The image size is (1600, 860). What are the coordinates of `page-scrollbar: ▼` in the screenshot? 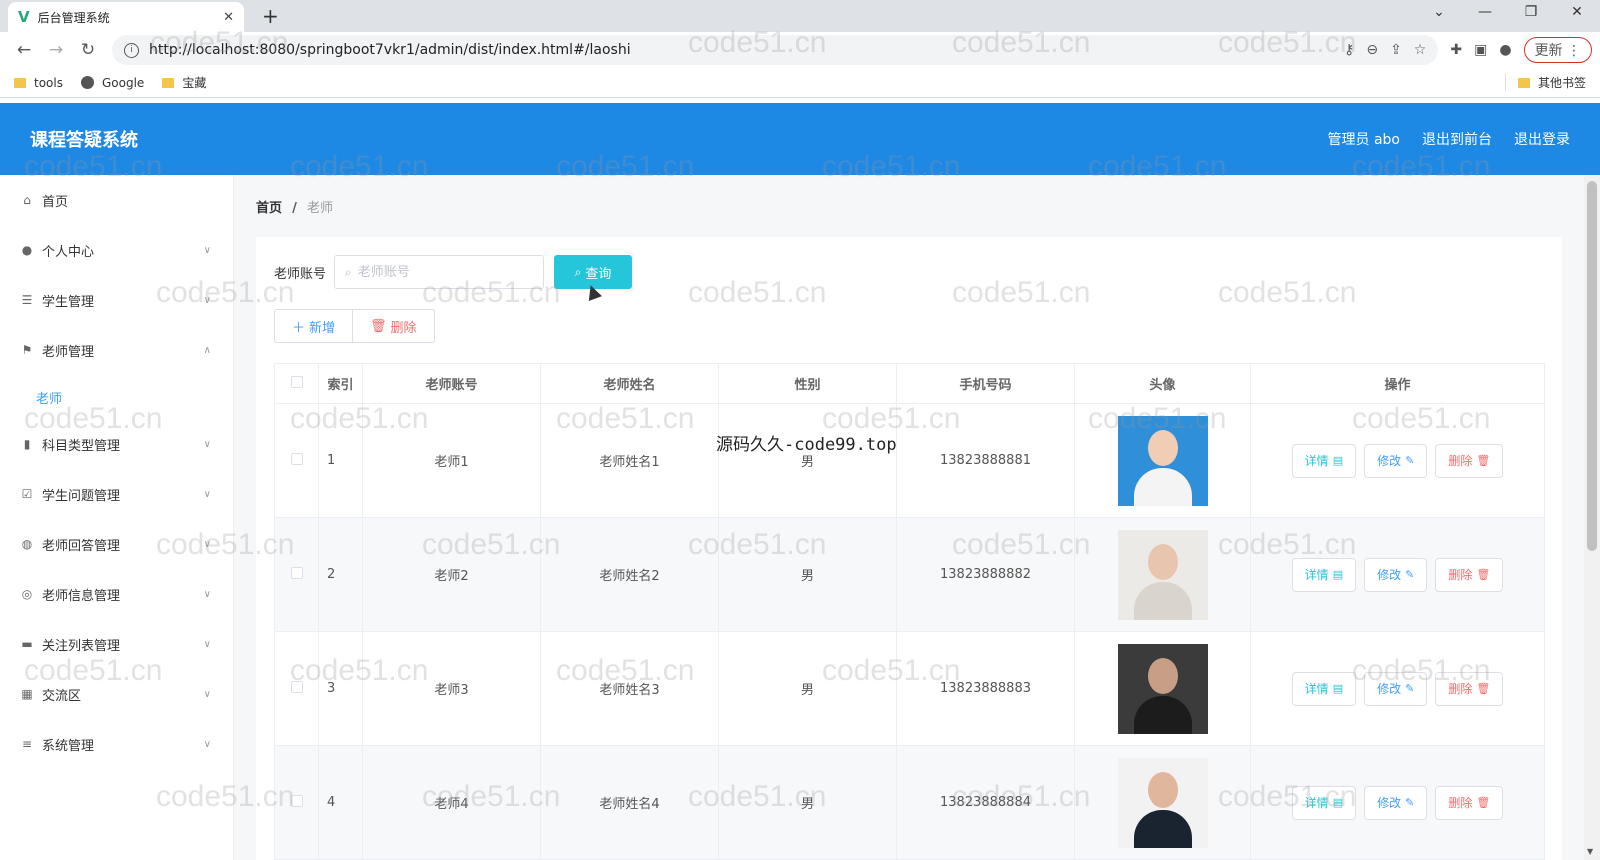 It's located at (1592, 517).